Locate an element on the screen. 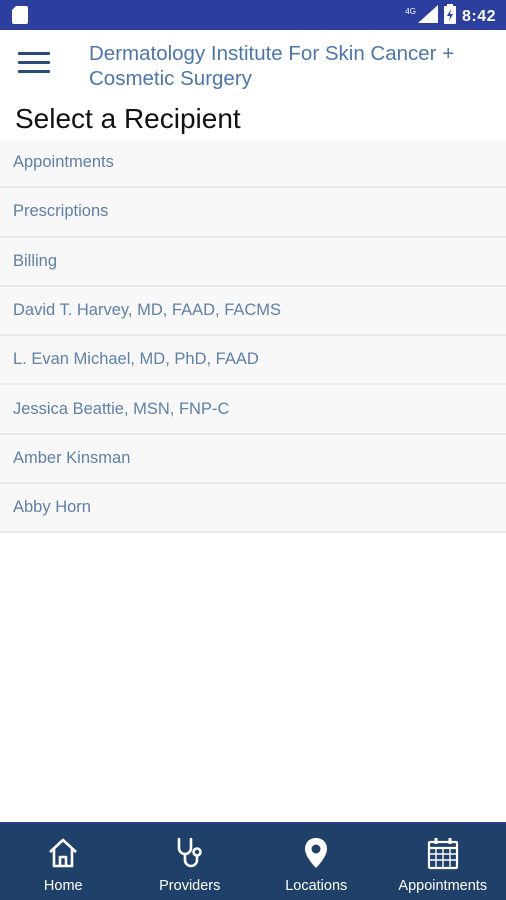 This screenshot has width=506, height=900. nav-appointments: Appointments is located at coordinates (443, 862).